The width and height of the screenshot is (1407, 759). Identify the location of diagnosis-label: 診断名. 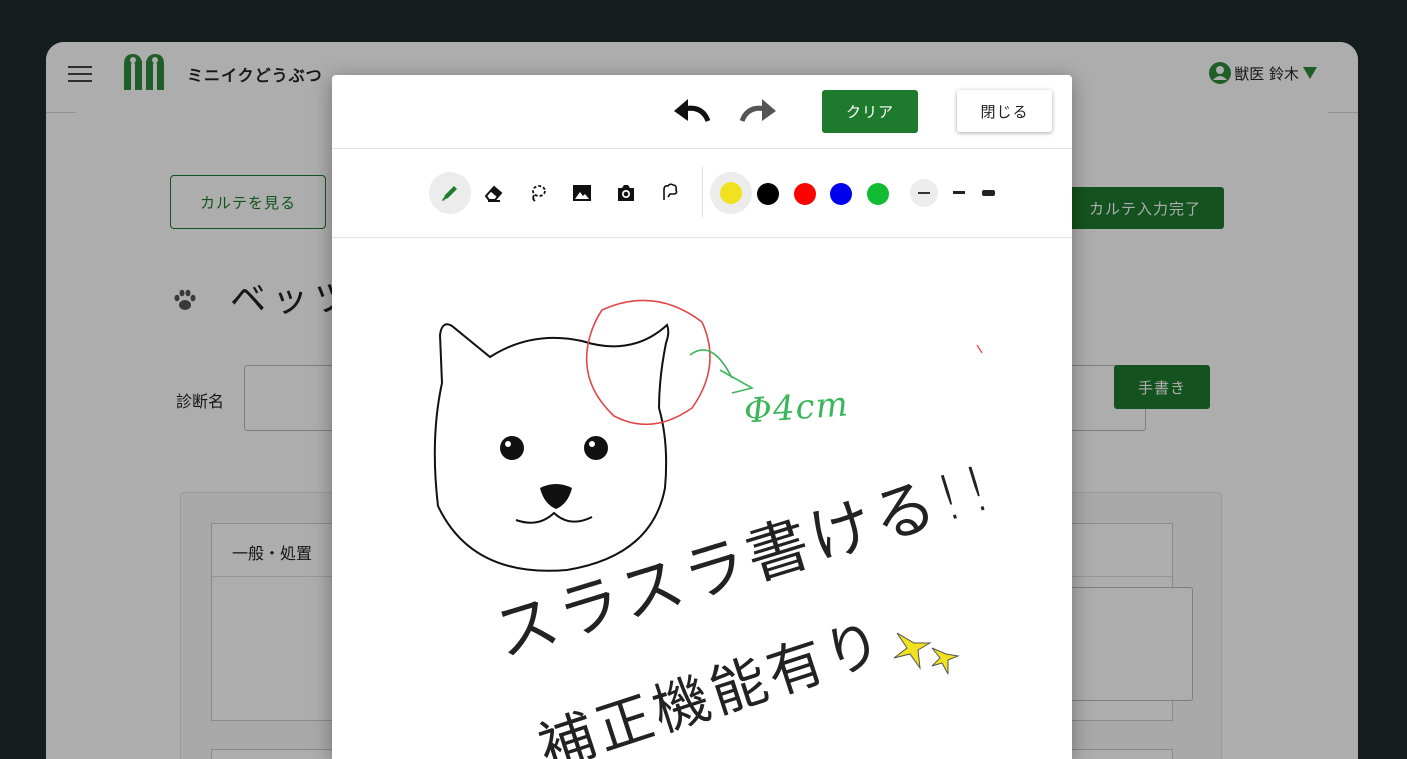
(200, 401).